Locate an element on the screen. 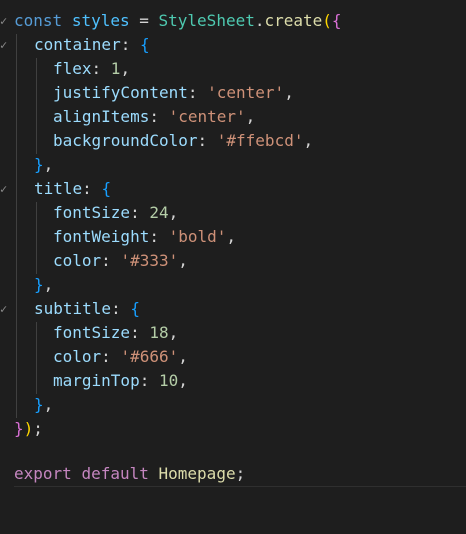 This screenshot has height=534, width=466. code-line: marginTop: 10, is located at coordinates (233, 381).